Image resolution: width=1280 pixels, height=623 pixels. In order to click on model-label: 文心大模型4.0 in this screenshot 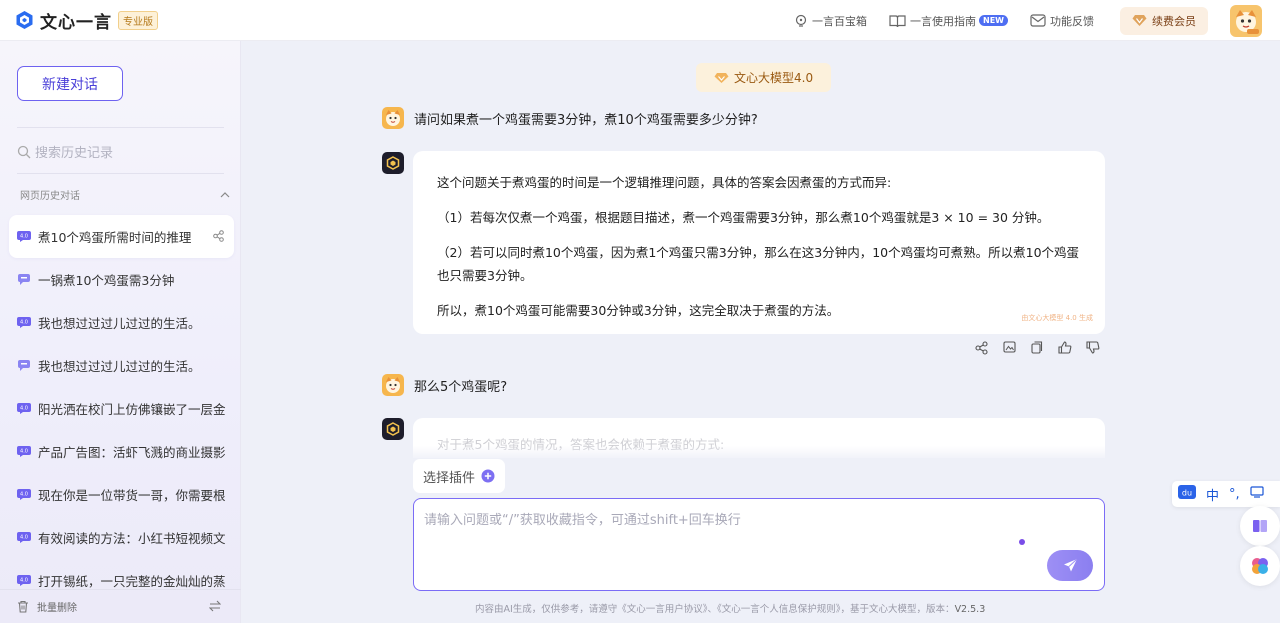, I will do `click(764, 77)`.